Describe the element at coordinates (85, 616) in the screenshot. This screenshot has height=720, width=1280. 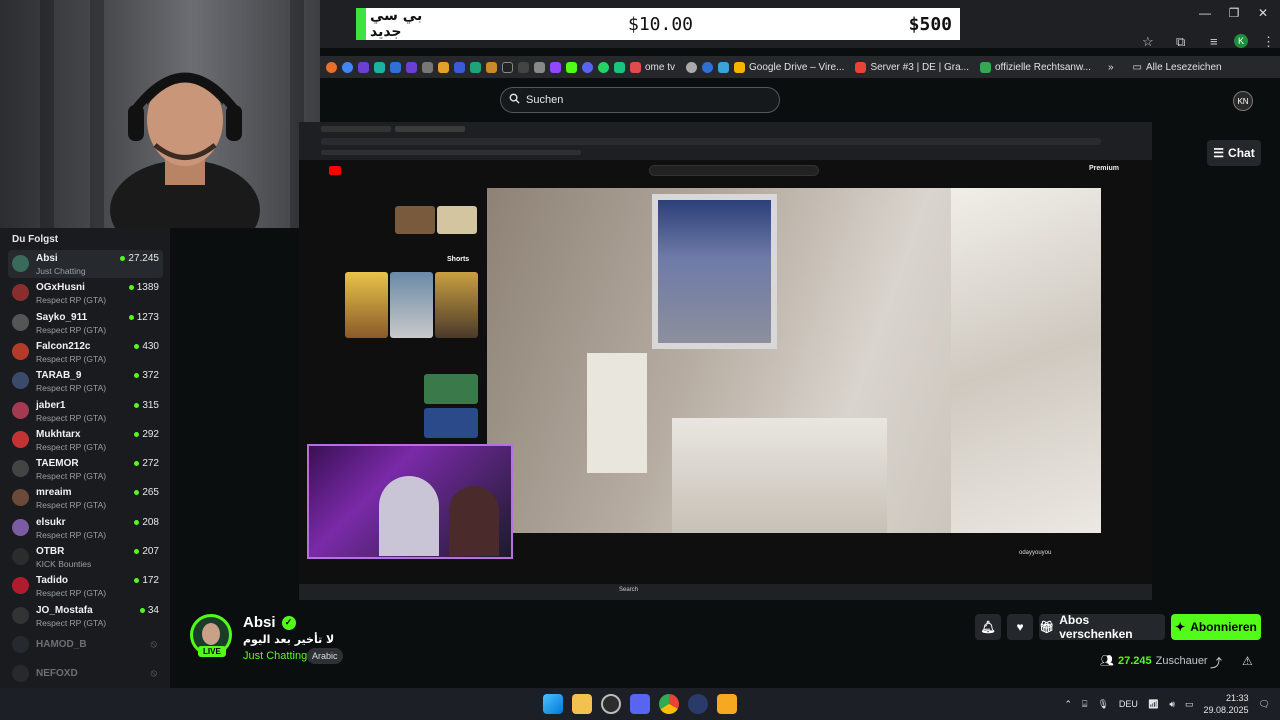
I see `sidebar-channel: JO_Mostafa Respect RP (GTA) 34` at that location.